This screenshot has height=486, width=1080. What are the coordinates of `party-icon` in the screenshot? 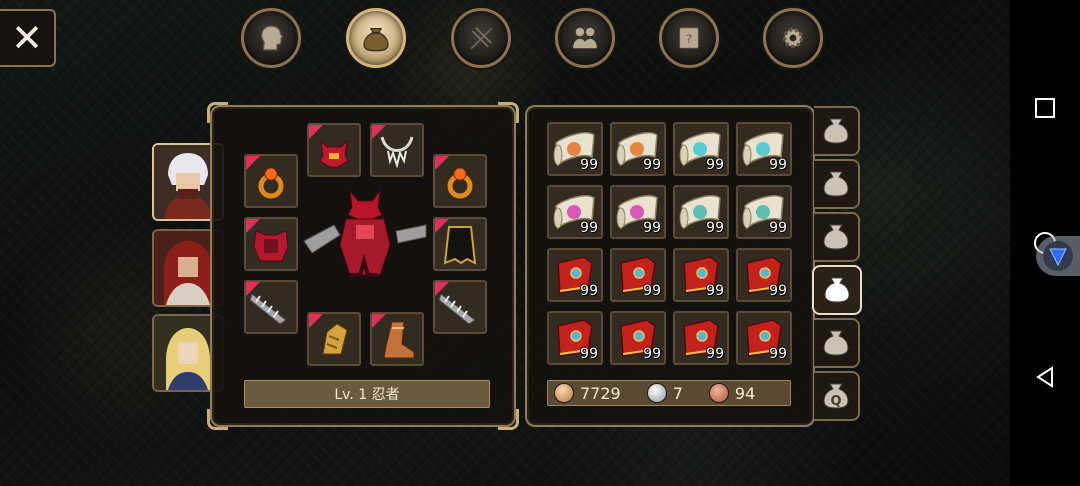 It's located at (585, 38).